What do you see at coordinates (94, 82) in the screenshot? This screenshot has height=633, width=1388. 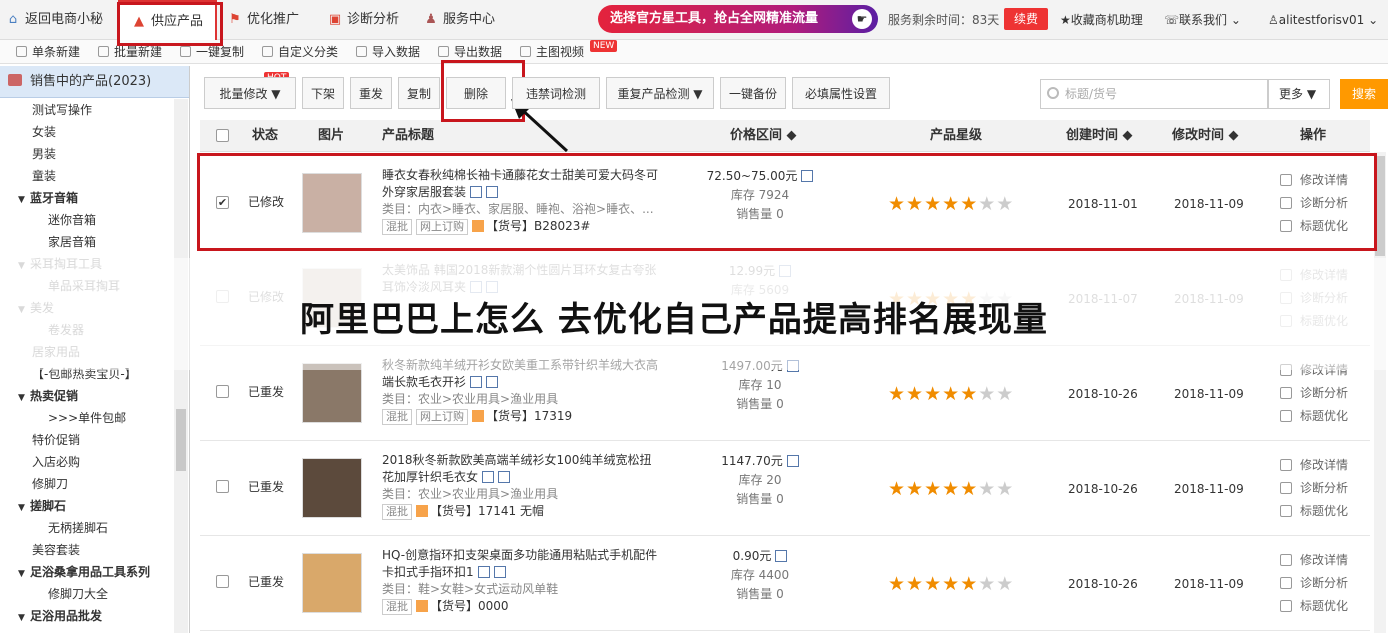 I see `sidebar-header: 销售中的产品(2023)` at bounding box center [94, 82].